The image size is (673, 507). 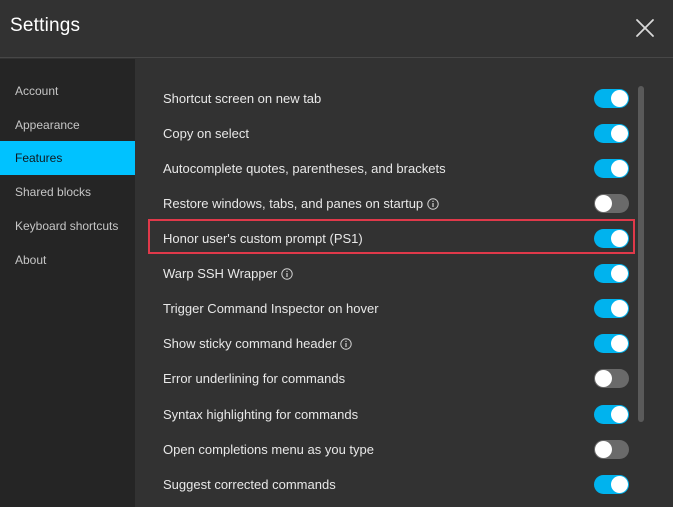 I want to click on autocomplete-quotes-toggle, so click(x=611, y=168).